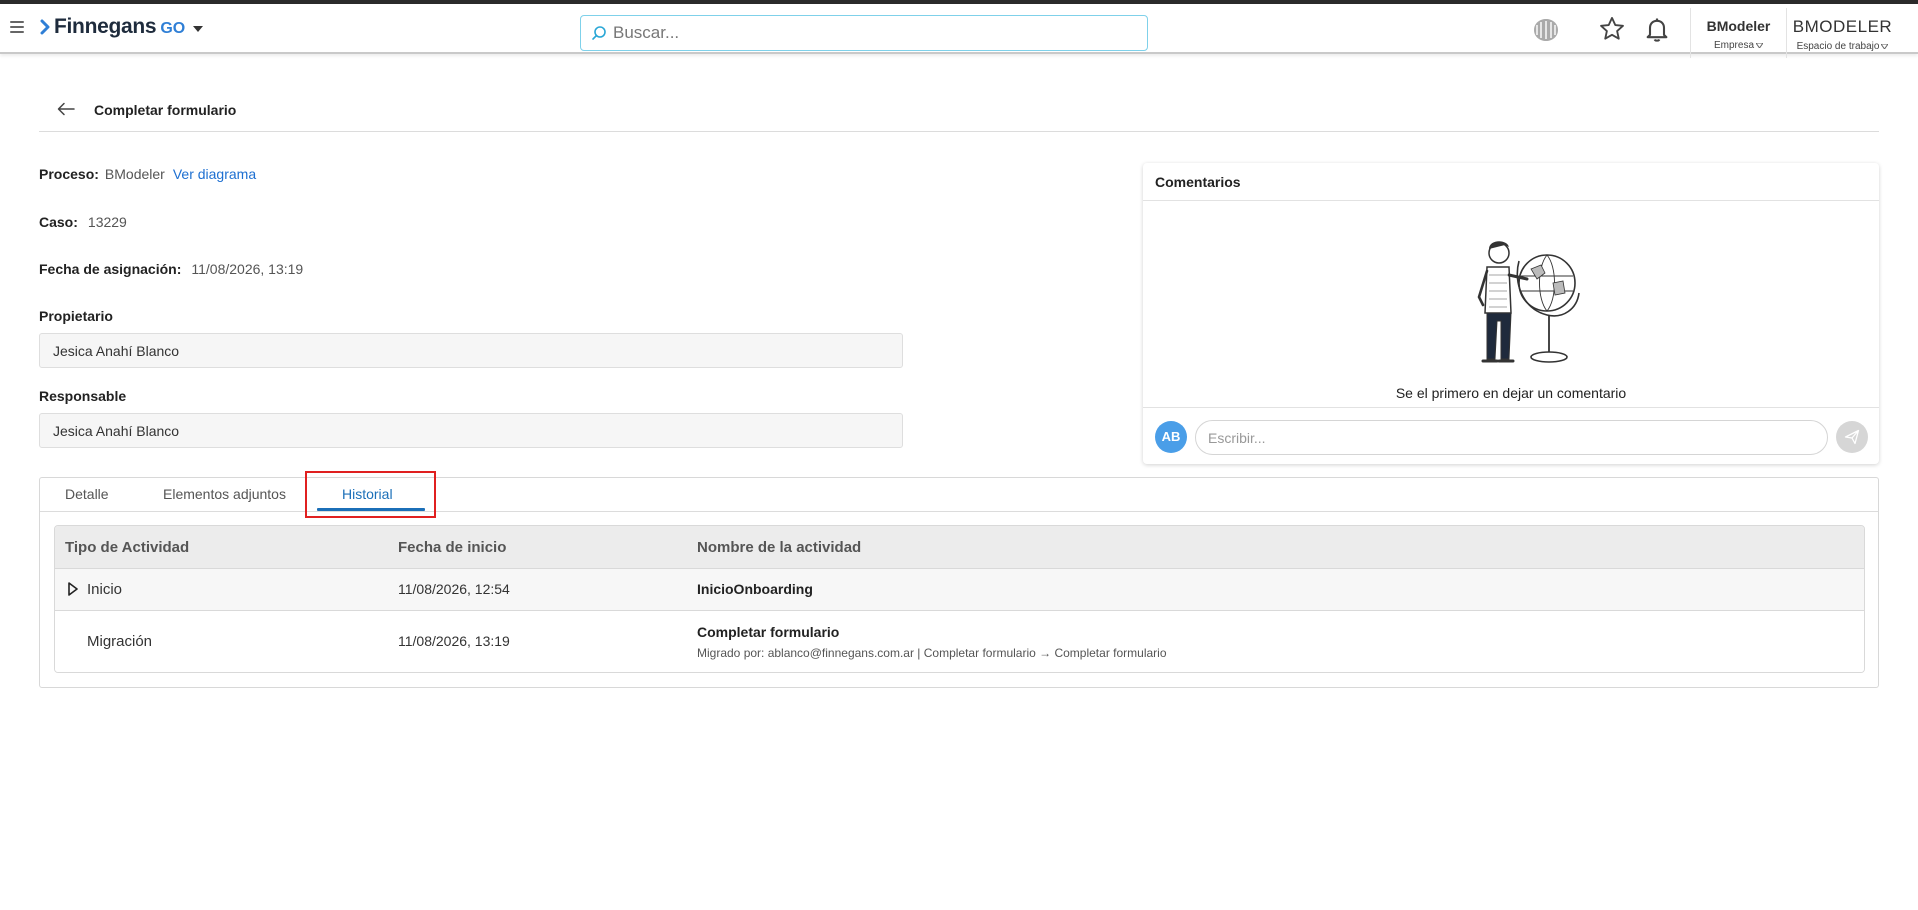 The width and height of the screenshot is (1918, 910). I want to click on cell-fecha: 11/08/2026, 12:54, so click(454, 589).